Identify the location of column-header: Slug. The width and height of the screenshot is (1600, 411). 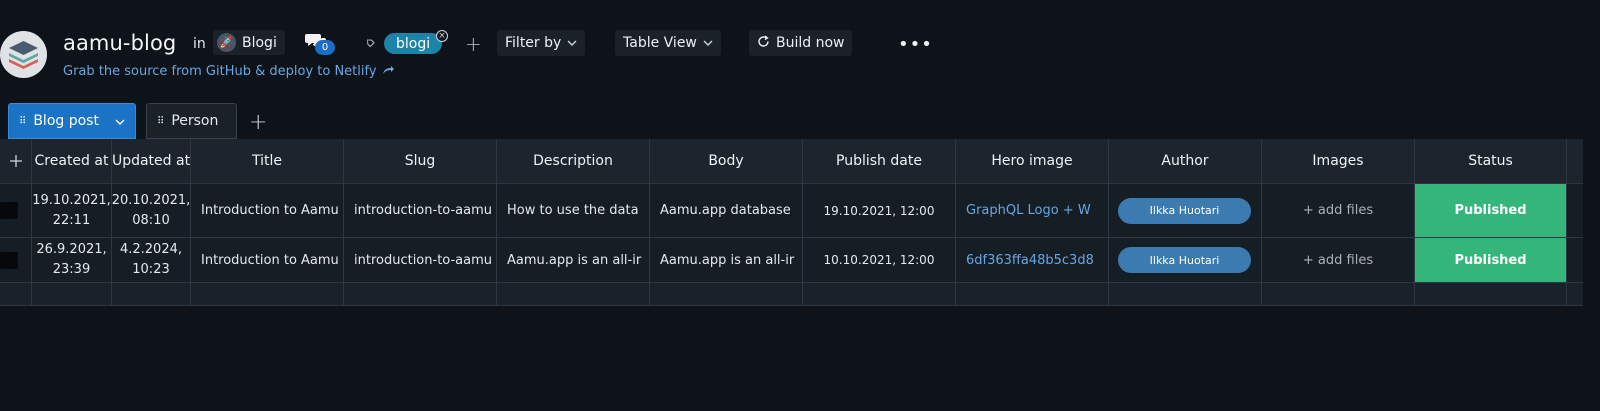
(420, 161).